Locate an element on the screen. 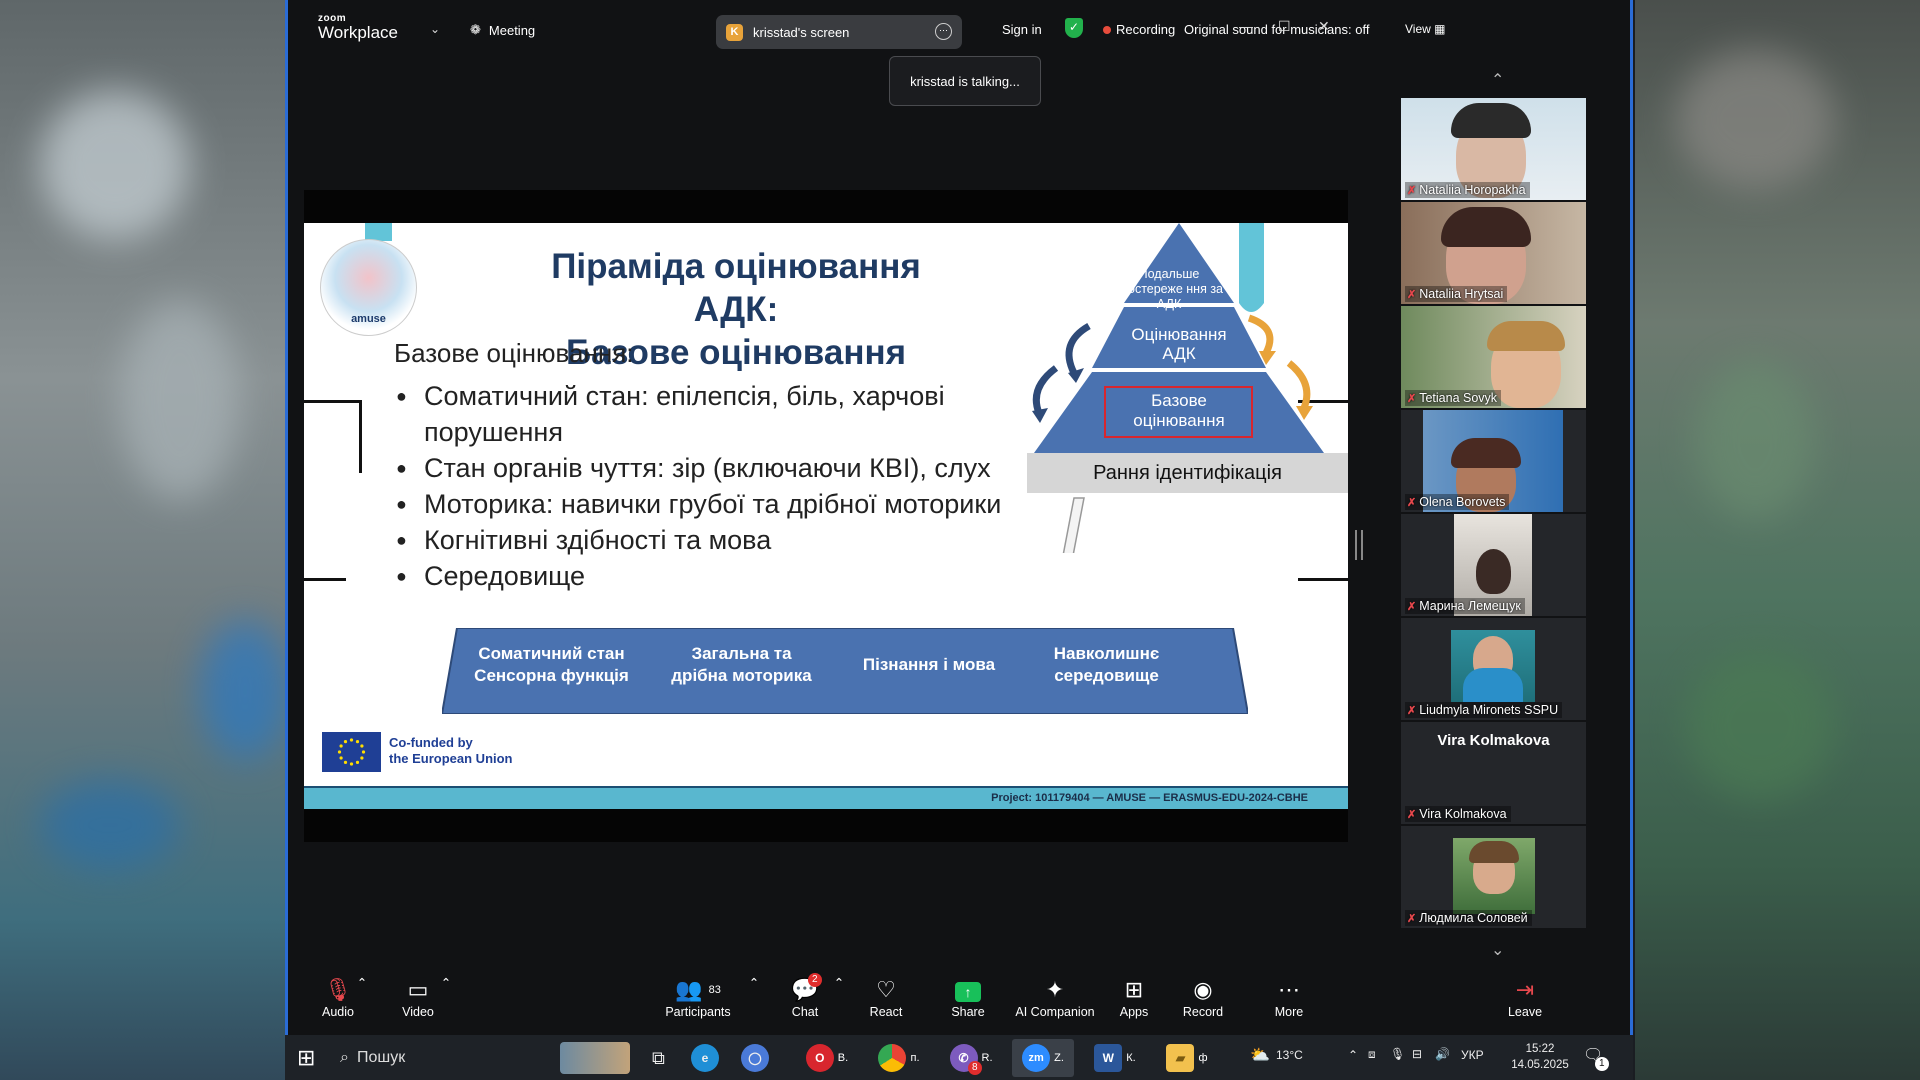 The image size is (1920, 1080). zoom-logo: zoom Workplace is located at coordinates (358, 27).